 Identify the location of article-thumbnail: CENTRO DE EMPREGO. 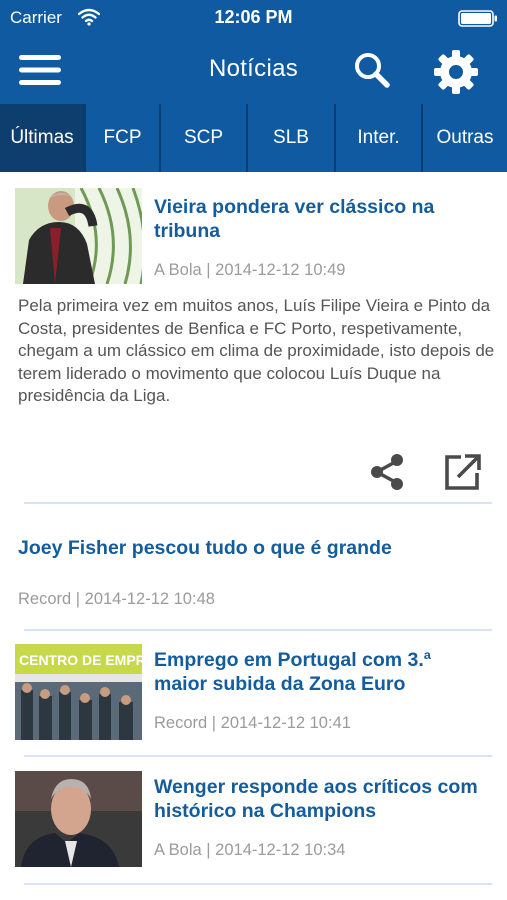
(78, 692).